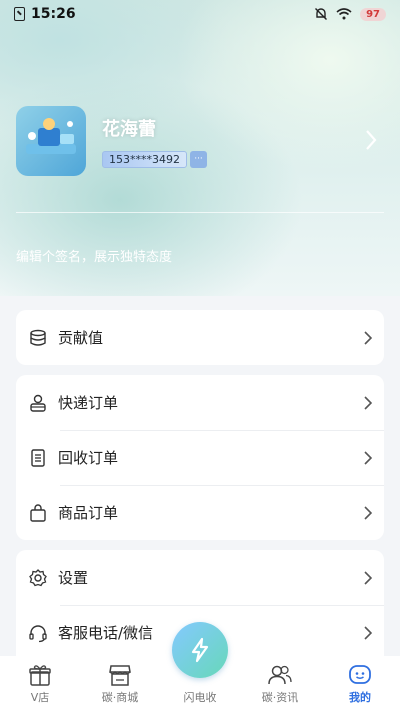 This screenshot has height=711, width=400. What do you see at coordinates (38, 458) in the screenshot?
I see `document-list-icon` at bounding box center [38, 458].